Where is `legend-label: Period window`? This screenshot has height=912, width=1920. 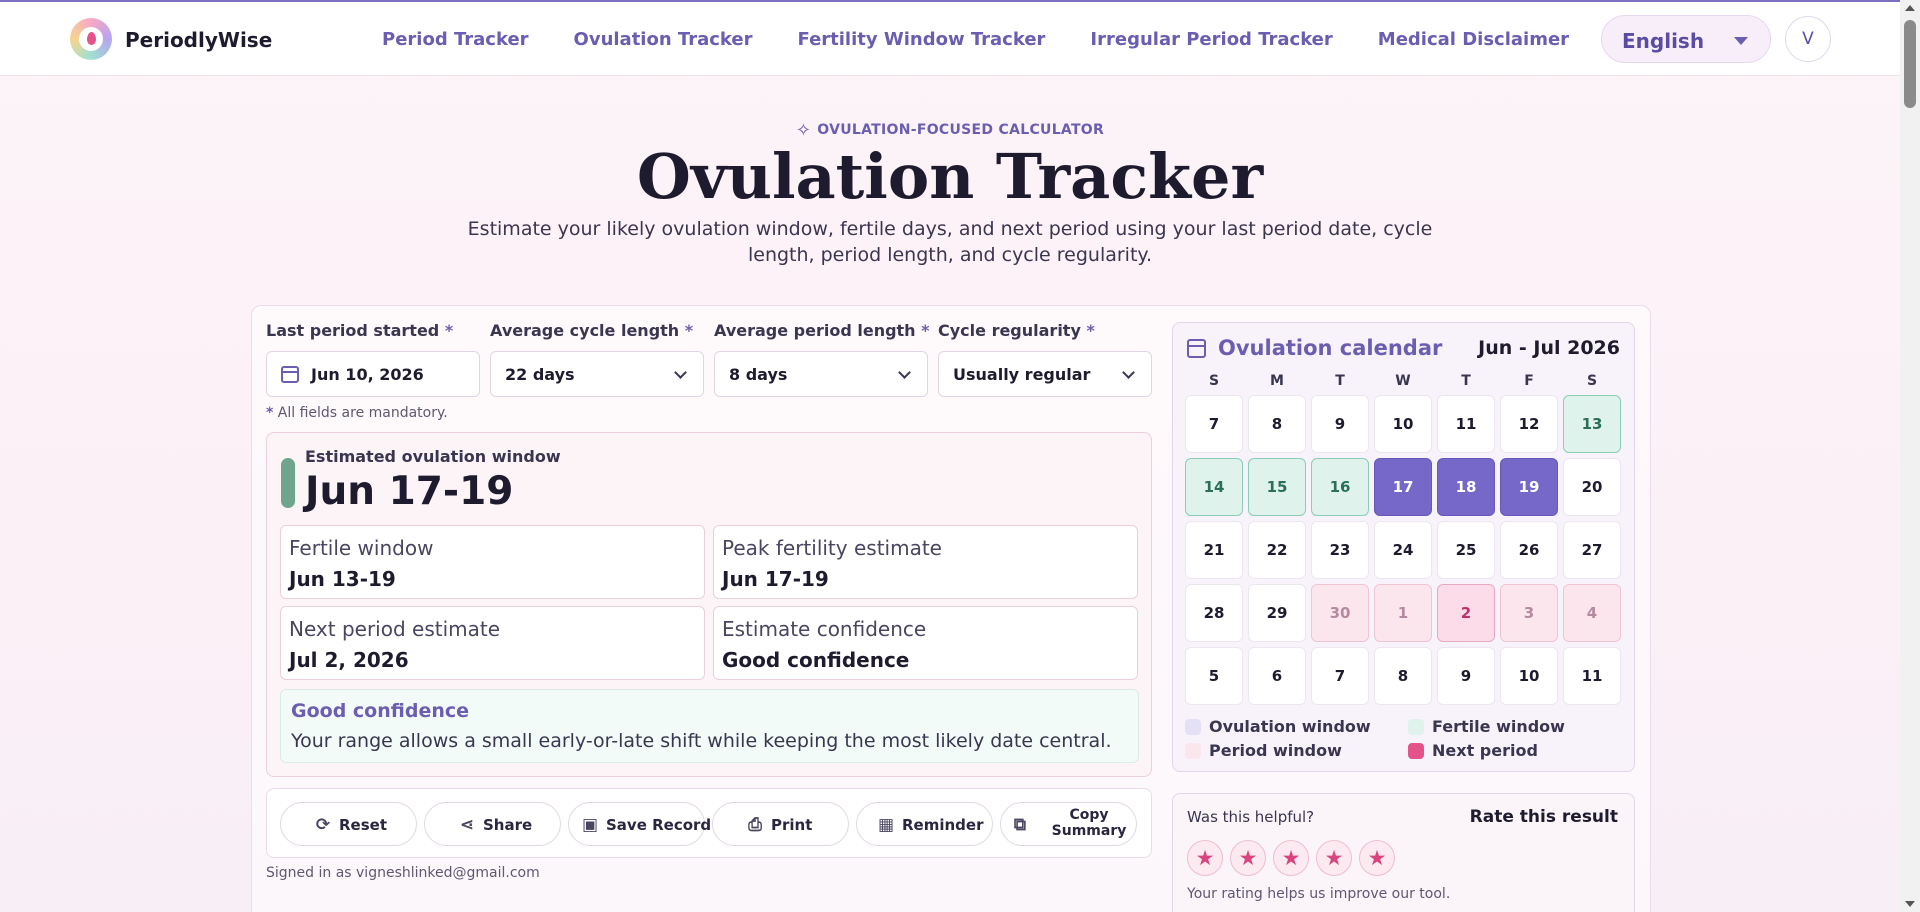 legend-label: Period window is located at coordinates (1275, 750).